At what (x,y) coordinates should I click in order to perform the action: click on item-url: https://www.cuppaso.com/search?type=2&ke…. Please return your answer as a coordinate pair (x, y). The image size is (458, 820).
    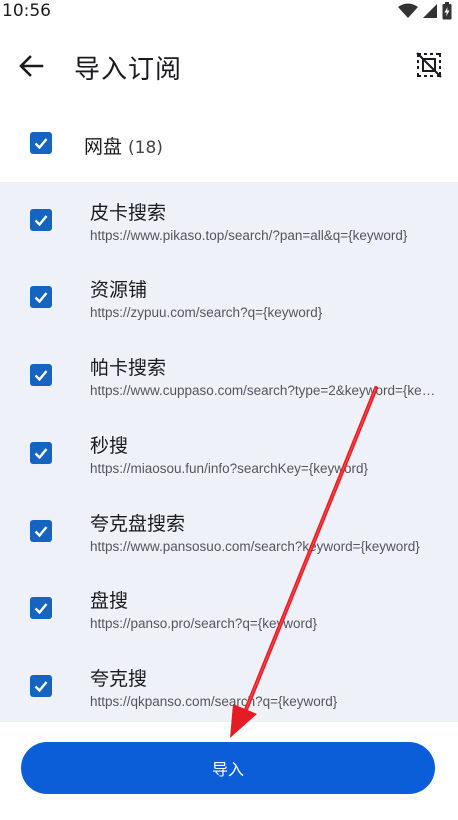
    Looking at the image, I should click on (263, 390).